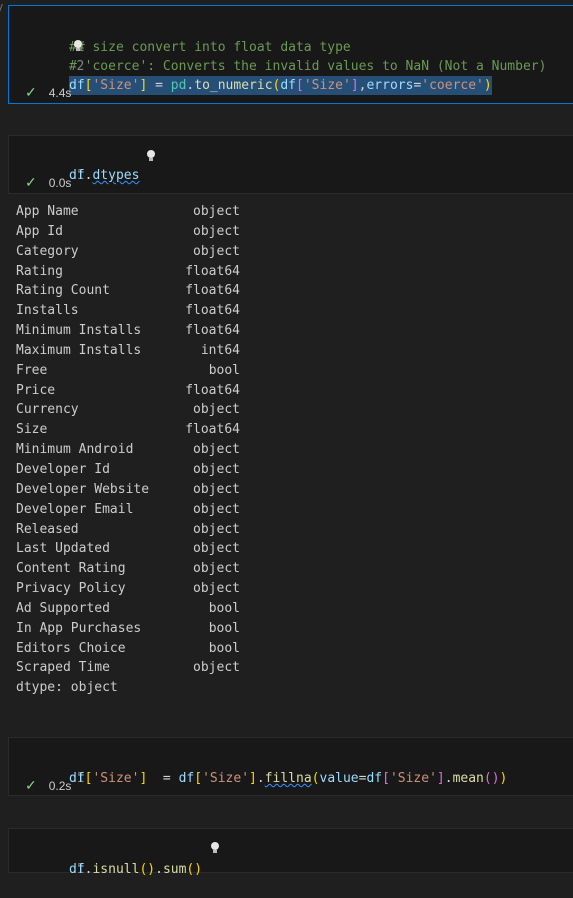  I want to click on code-cell-2: 1 df.dtypes ✓ 0.0s, so click(290, 164).